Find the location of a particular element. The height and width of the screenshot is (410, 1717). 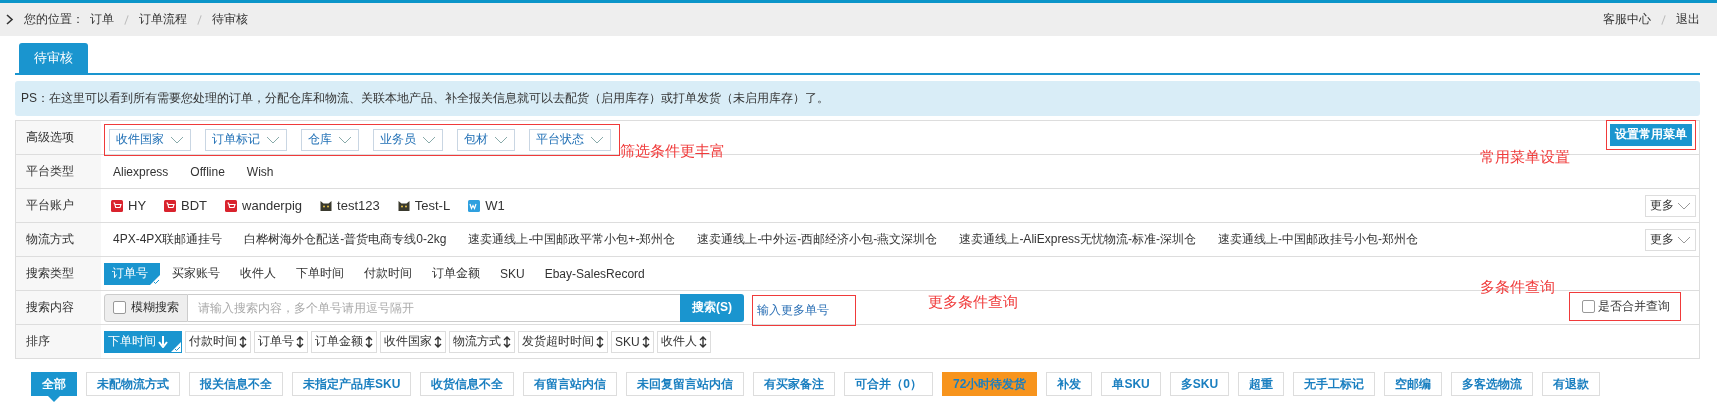

sort-option: SKU is located at coordinates (632, 341).